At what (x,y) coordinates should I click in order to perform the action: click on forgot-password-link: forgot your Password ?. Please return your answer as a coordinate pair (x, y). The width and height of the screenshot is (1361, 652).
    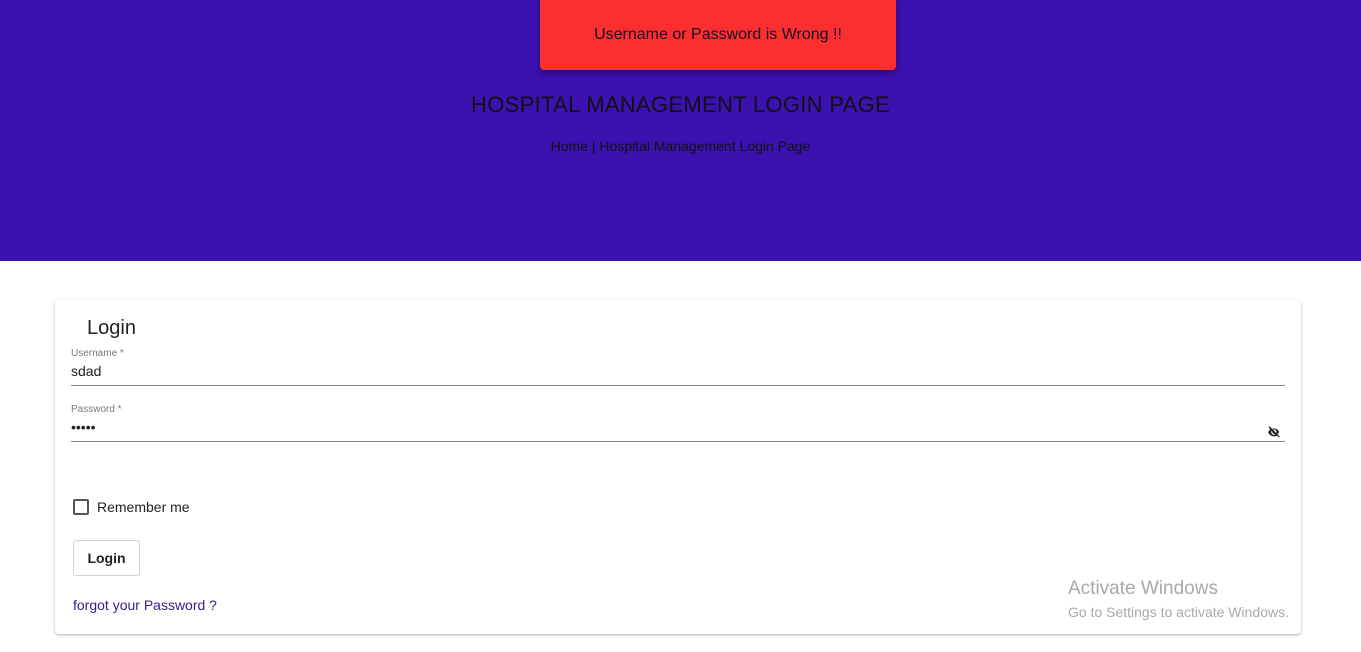
    Looking at the image, I should click on (145, 605).